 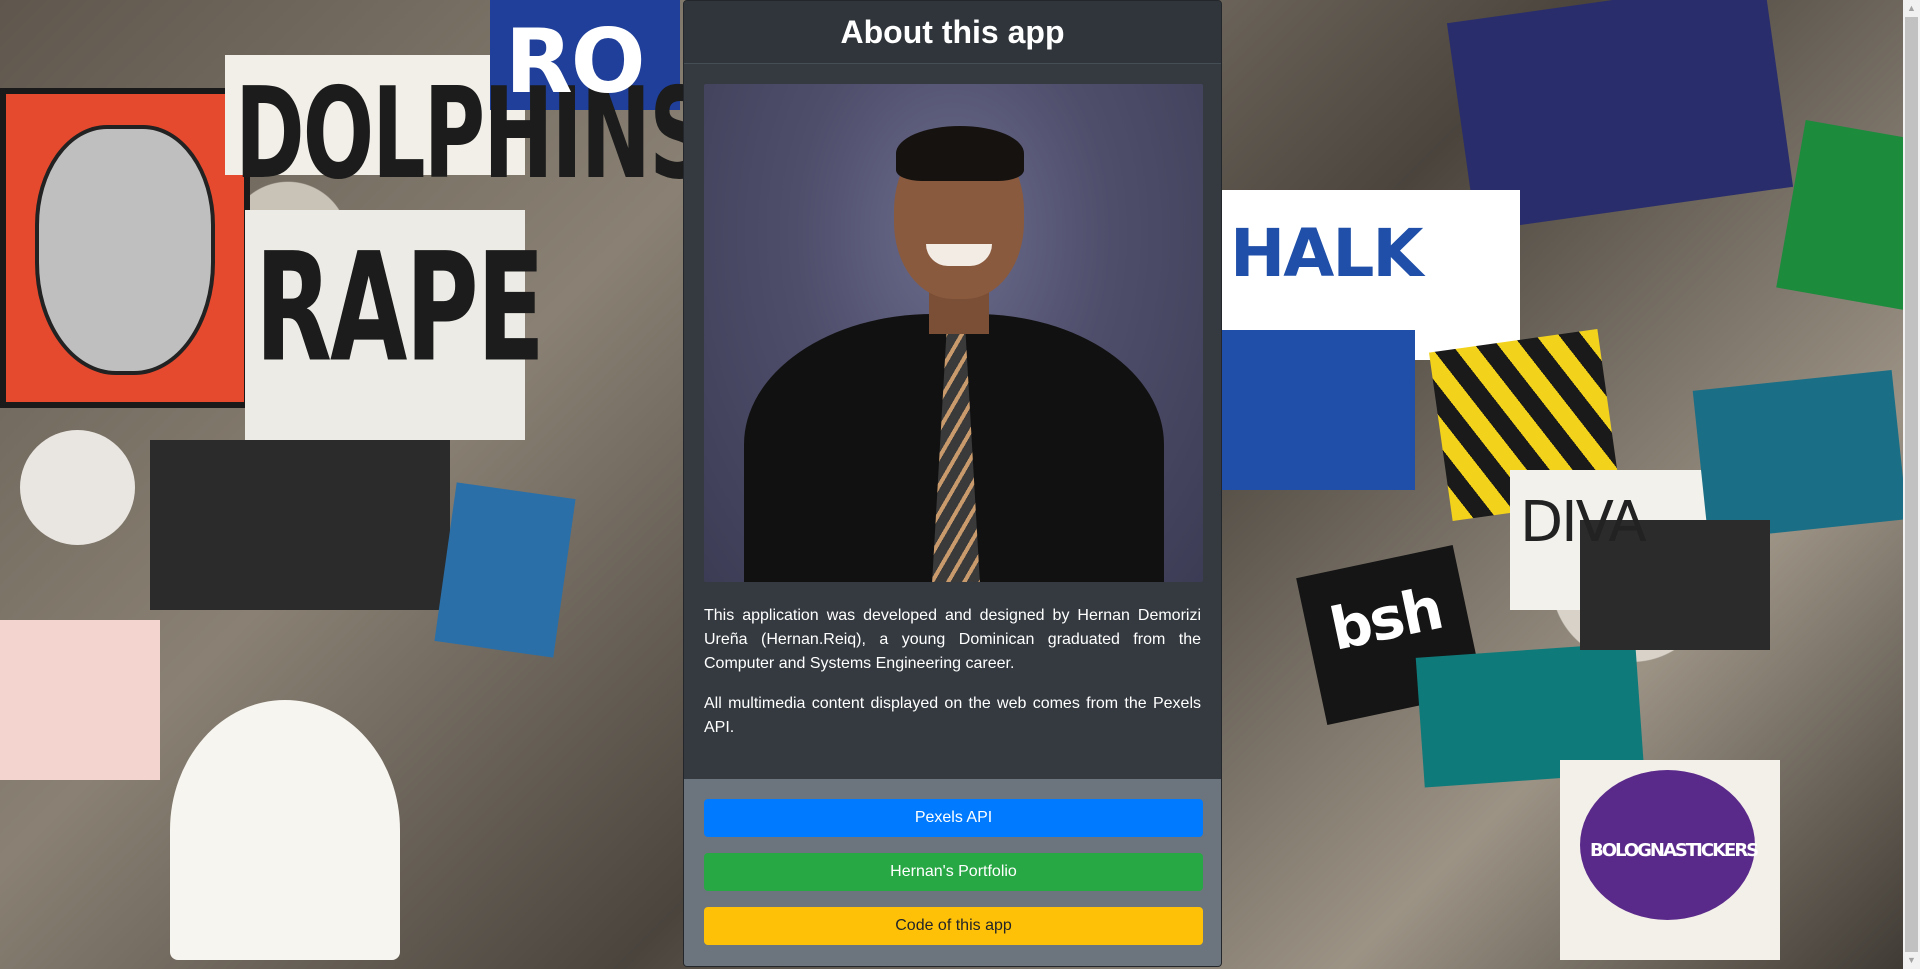 What do you see at coordinates (1911, 960) in the screenshot?
I see `scroll-down-icon: ▼` at bounding box center [1911, 960].